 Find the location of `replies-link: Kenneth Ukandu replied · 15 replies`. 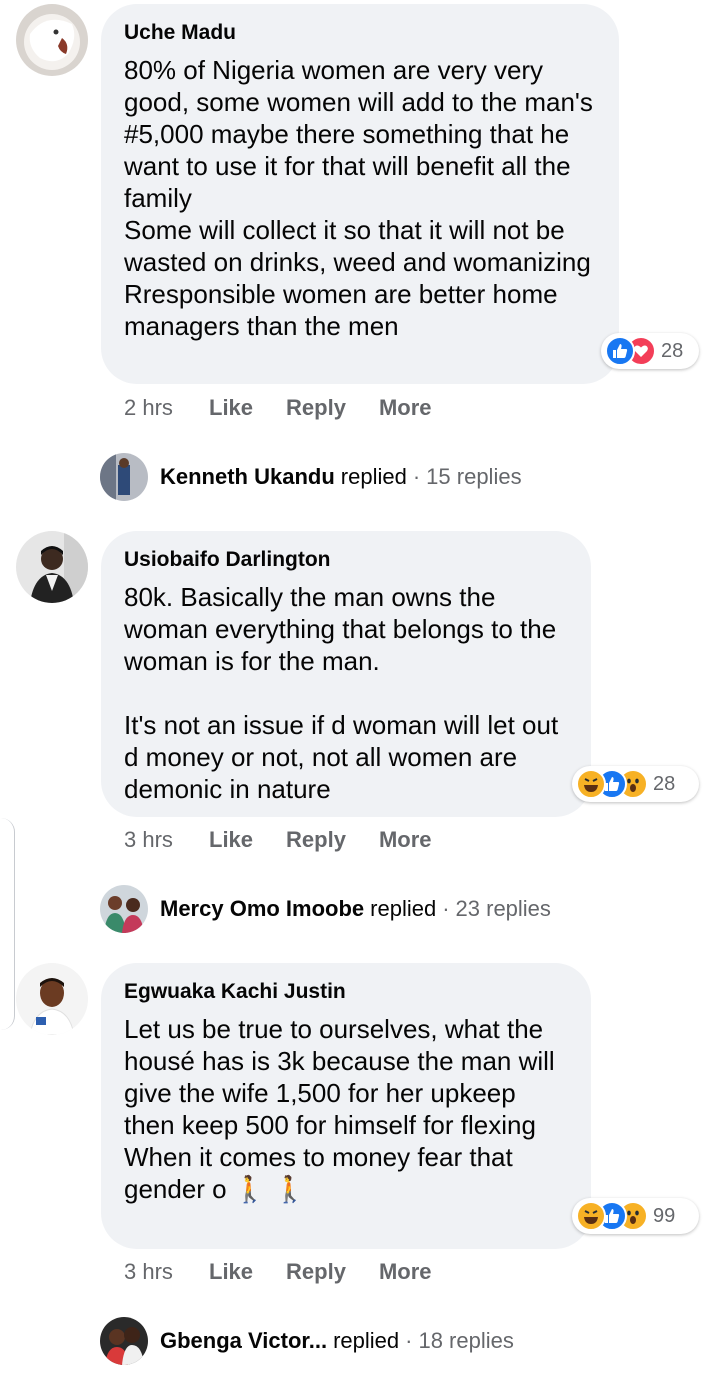

replies-link: Kenneth Ukandu replied · 15 replies is located at coordinates (311, 477).